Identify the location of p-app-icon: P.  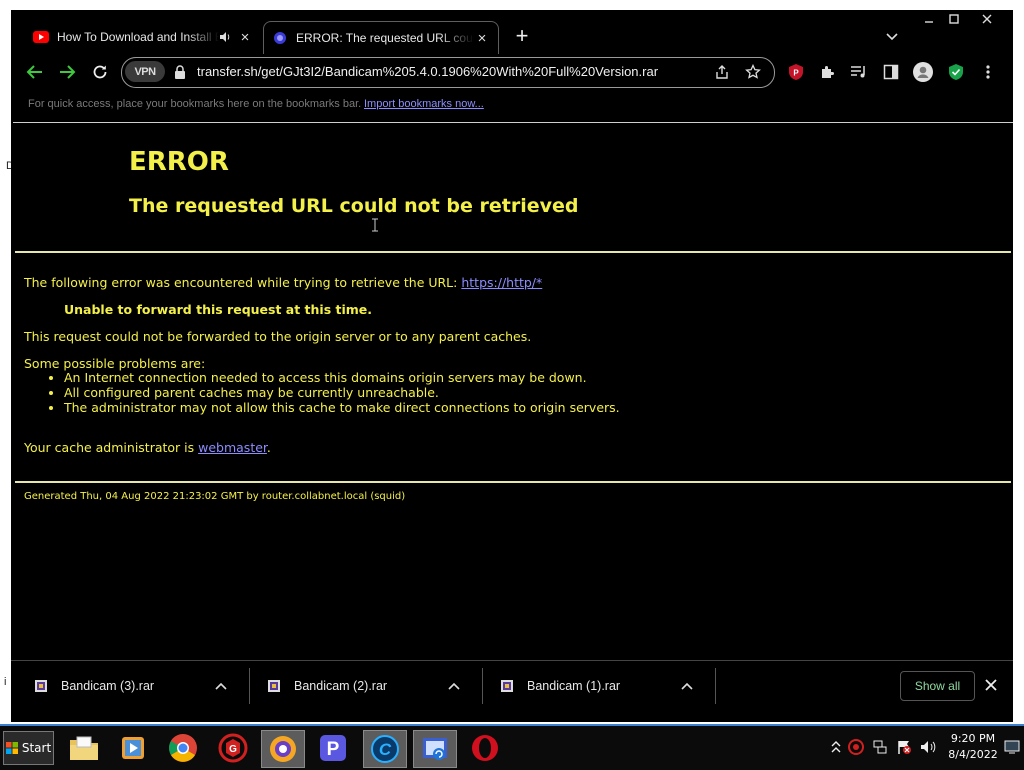
(333, 748).